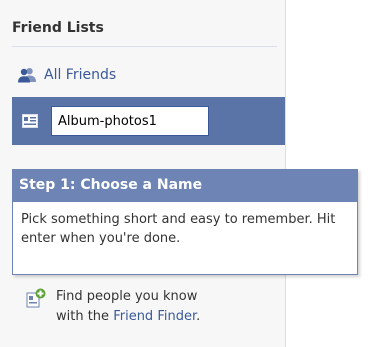  I want to click on list-name-input, so click(130, 121).